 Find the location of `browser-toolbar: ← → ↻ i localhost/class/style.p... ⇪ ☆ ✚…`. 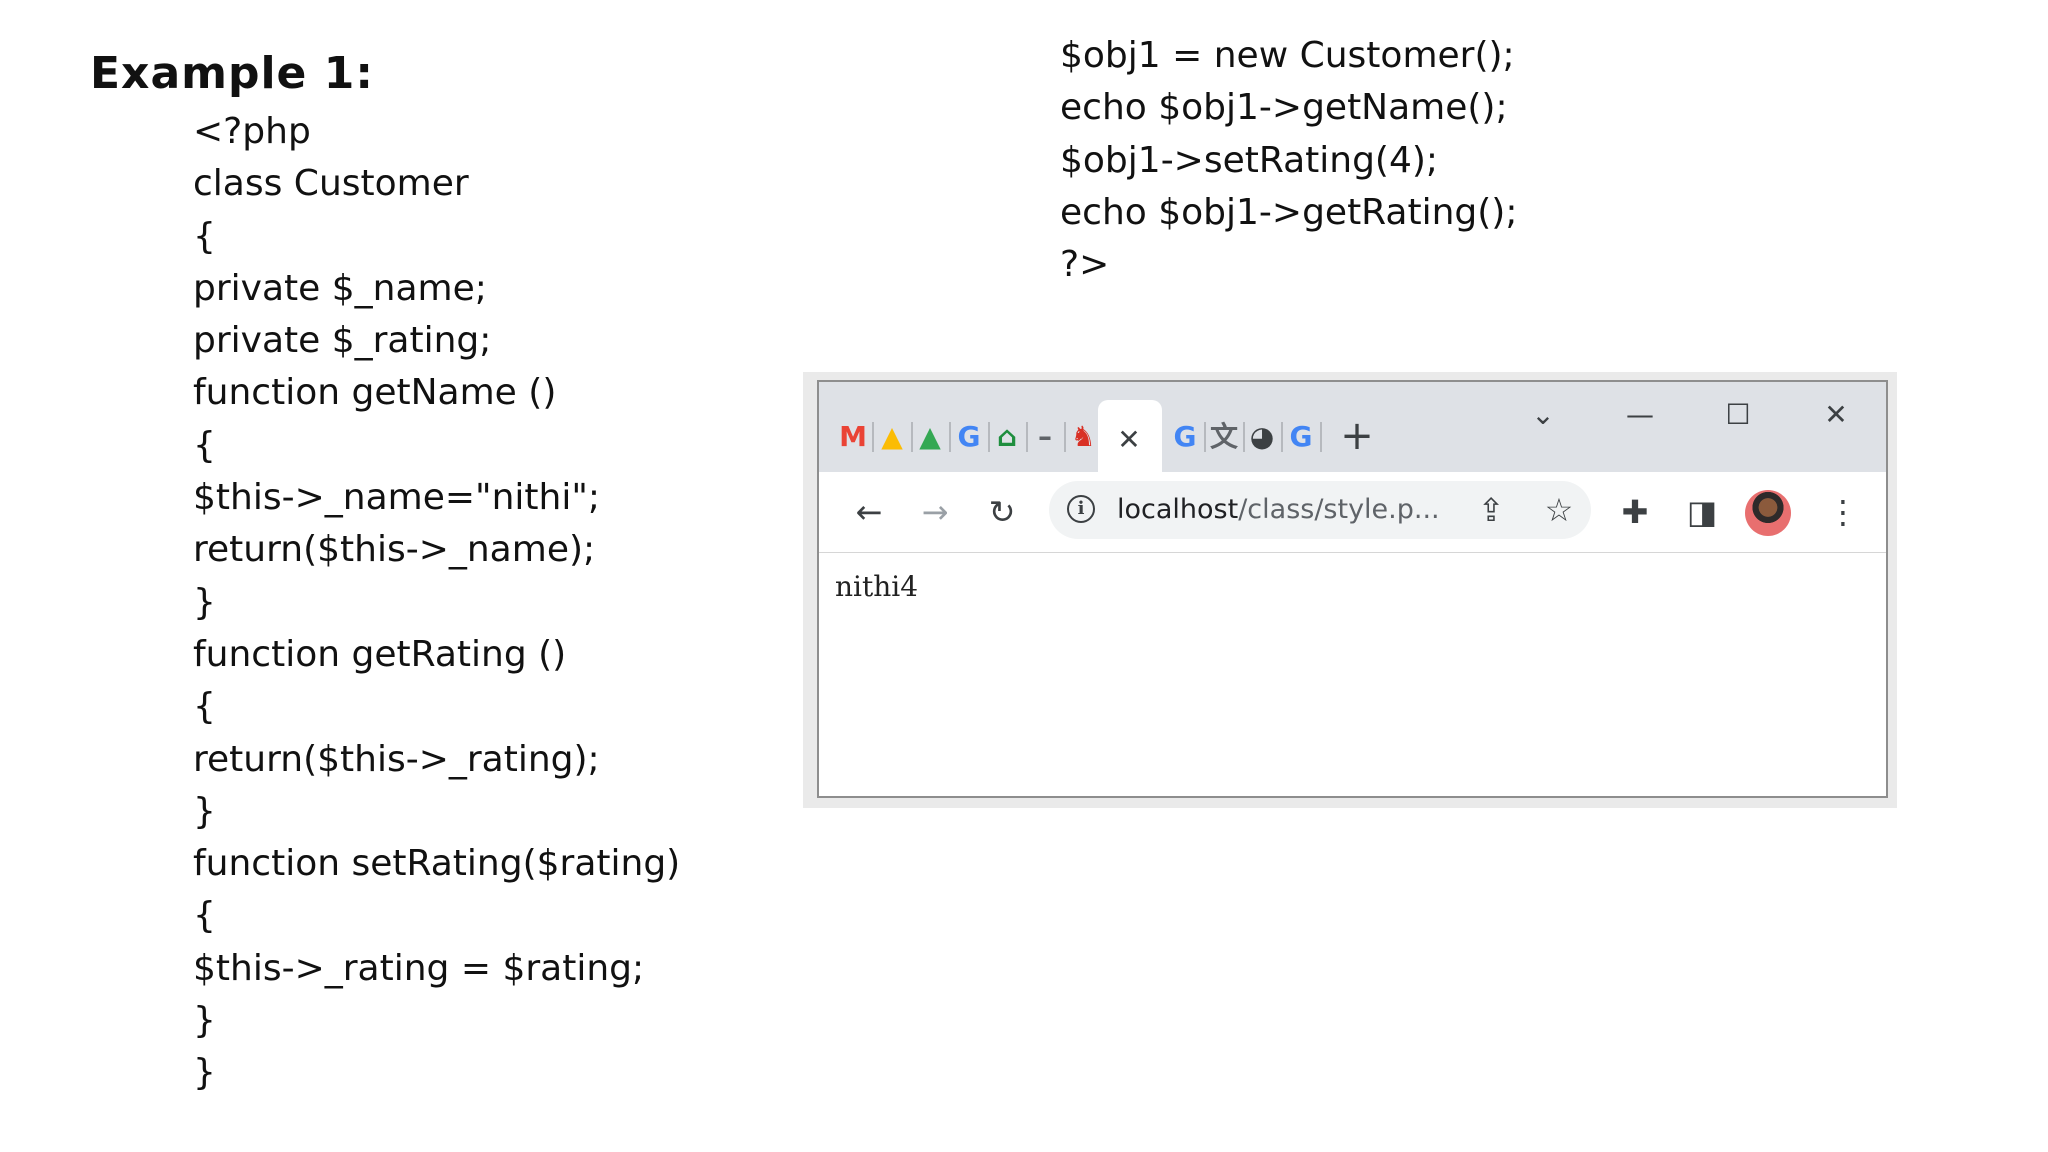

browser-toolbar: ← → ↻ i localhost/class/style.p... ⇪ ☆ ✚… is located at coordinates (1352, 512).